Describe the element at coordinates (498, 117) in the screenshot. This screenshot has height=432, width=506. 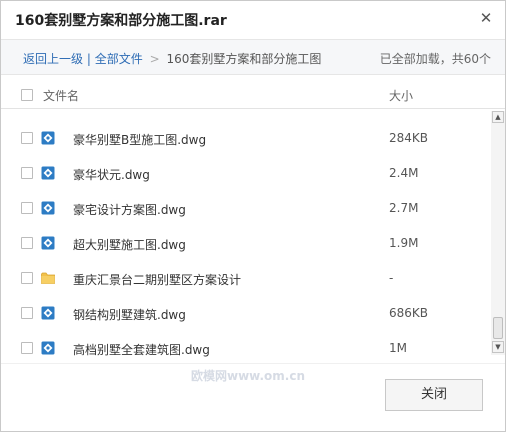
I see `scroll-up-icon: ▲` at that location.